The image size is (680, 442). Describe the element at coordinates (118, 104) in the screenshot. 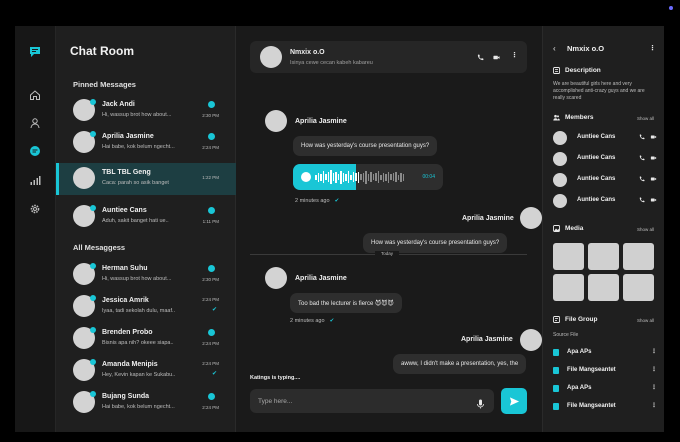

I see `chat-item-name: Jack Andi` at that location.